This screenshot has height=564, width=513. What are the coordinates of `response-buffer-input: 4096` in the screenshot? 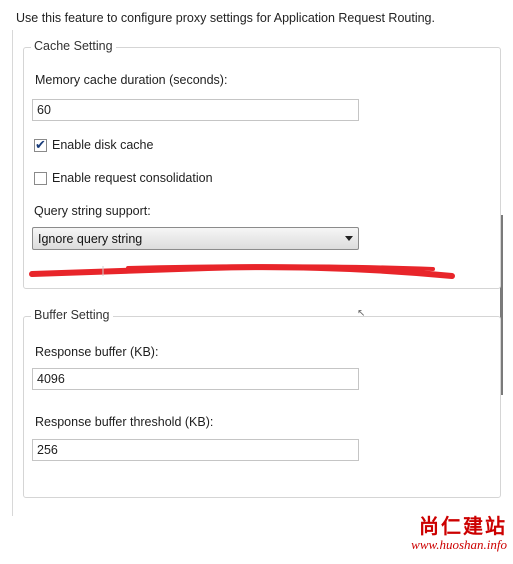 It's located at (195, 379).